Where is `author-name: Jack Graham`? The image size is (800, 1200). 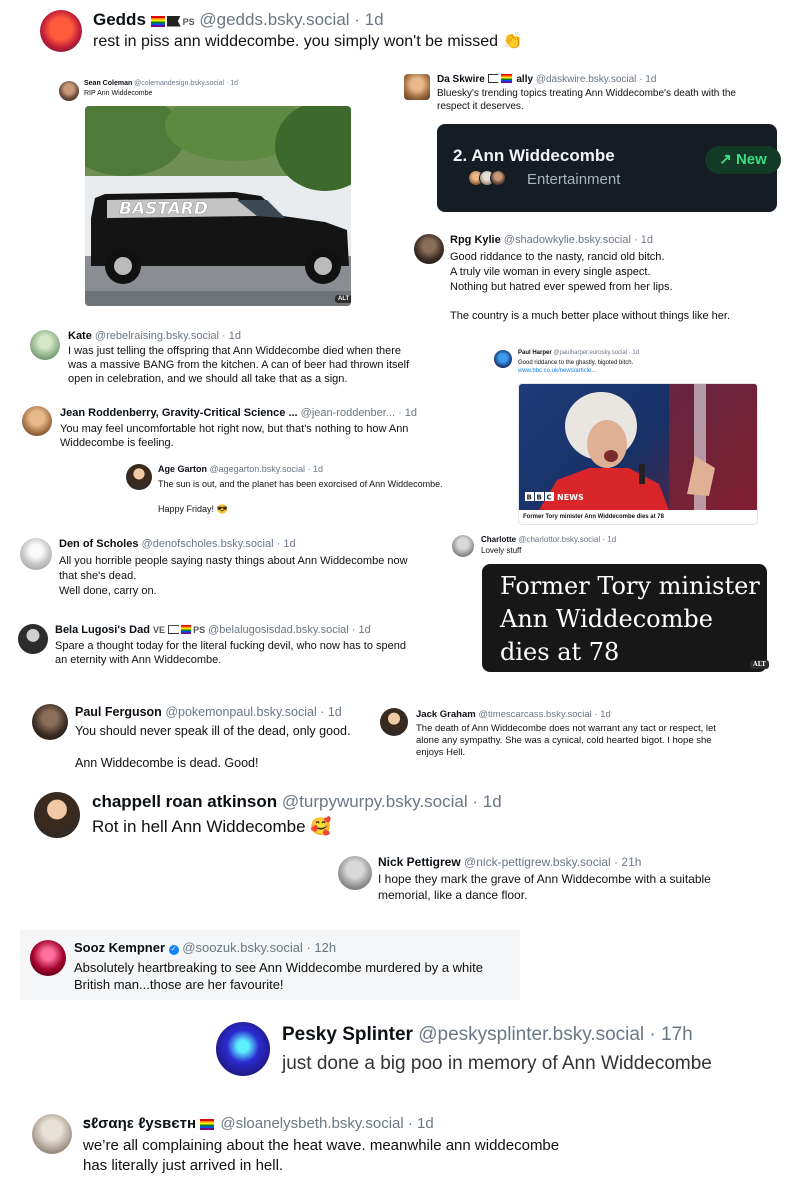
author-name: Jack Graham is located at coordinates (446, 714).